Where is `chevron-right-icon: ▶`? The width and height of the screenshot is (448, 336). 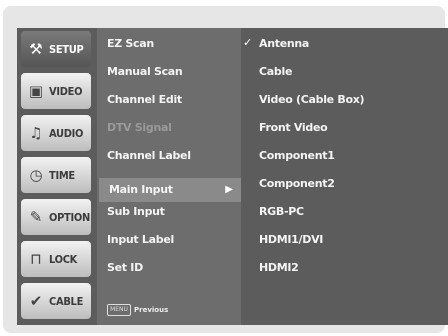
chevron-right-icon: ▶ is located at coordinates (229, 189).